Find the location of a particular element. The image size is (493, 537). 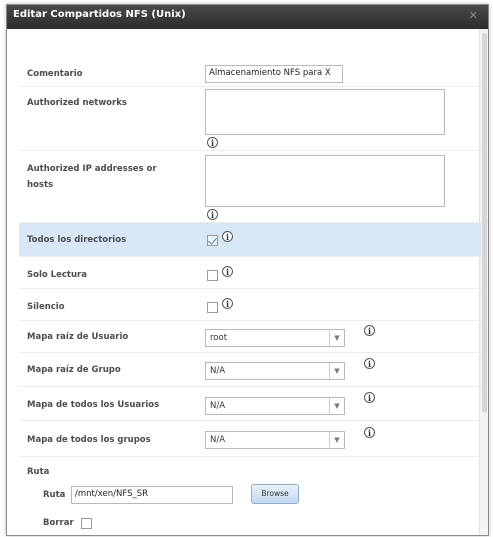

comment-input: Almacenamiento NFS para X is located at coordinates (274, 74).